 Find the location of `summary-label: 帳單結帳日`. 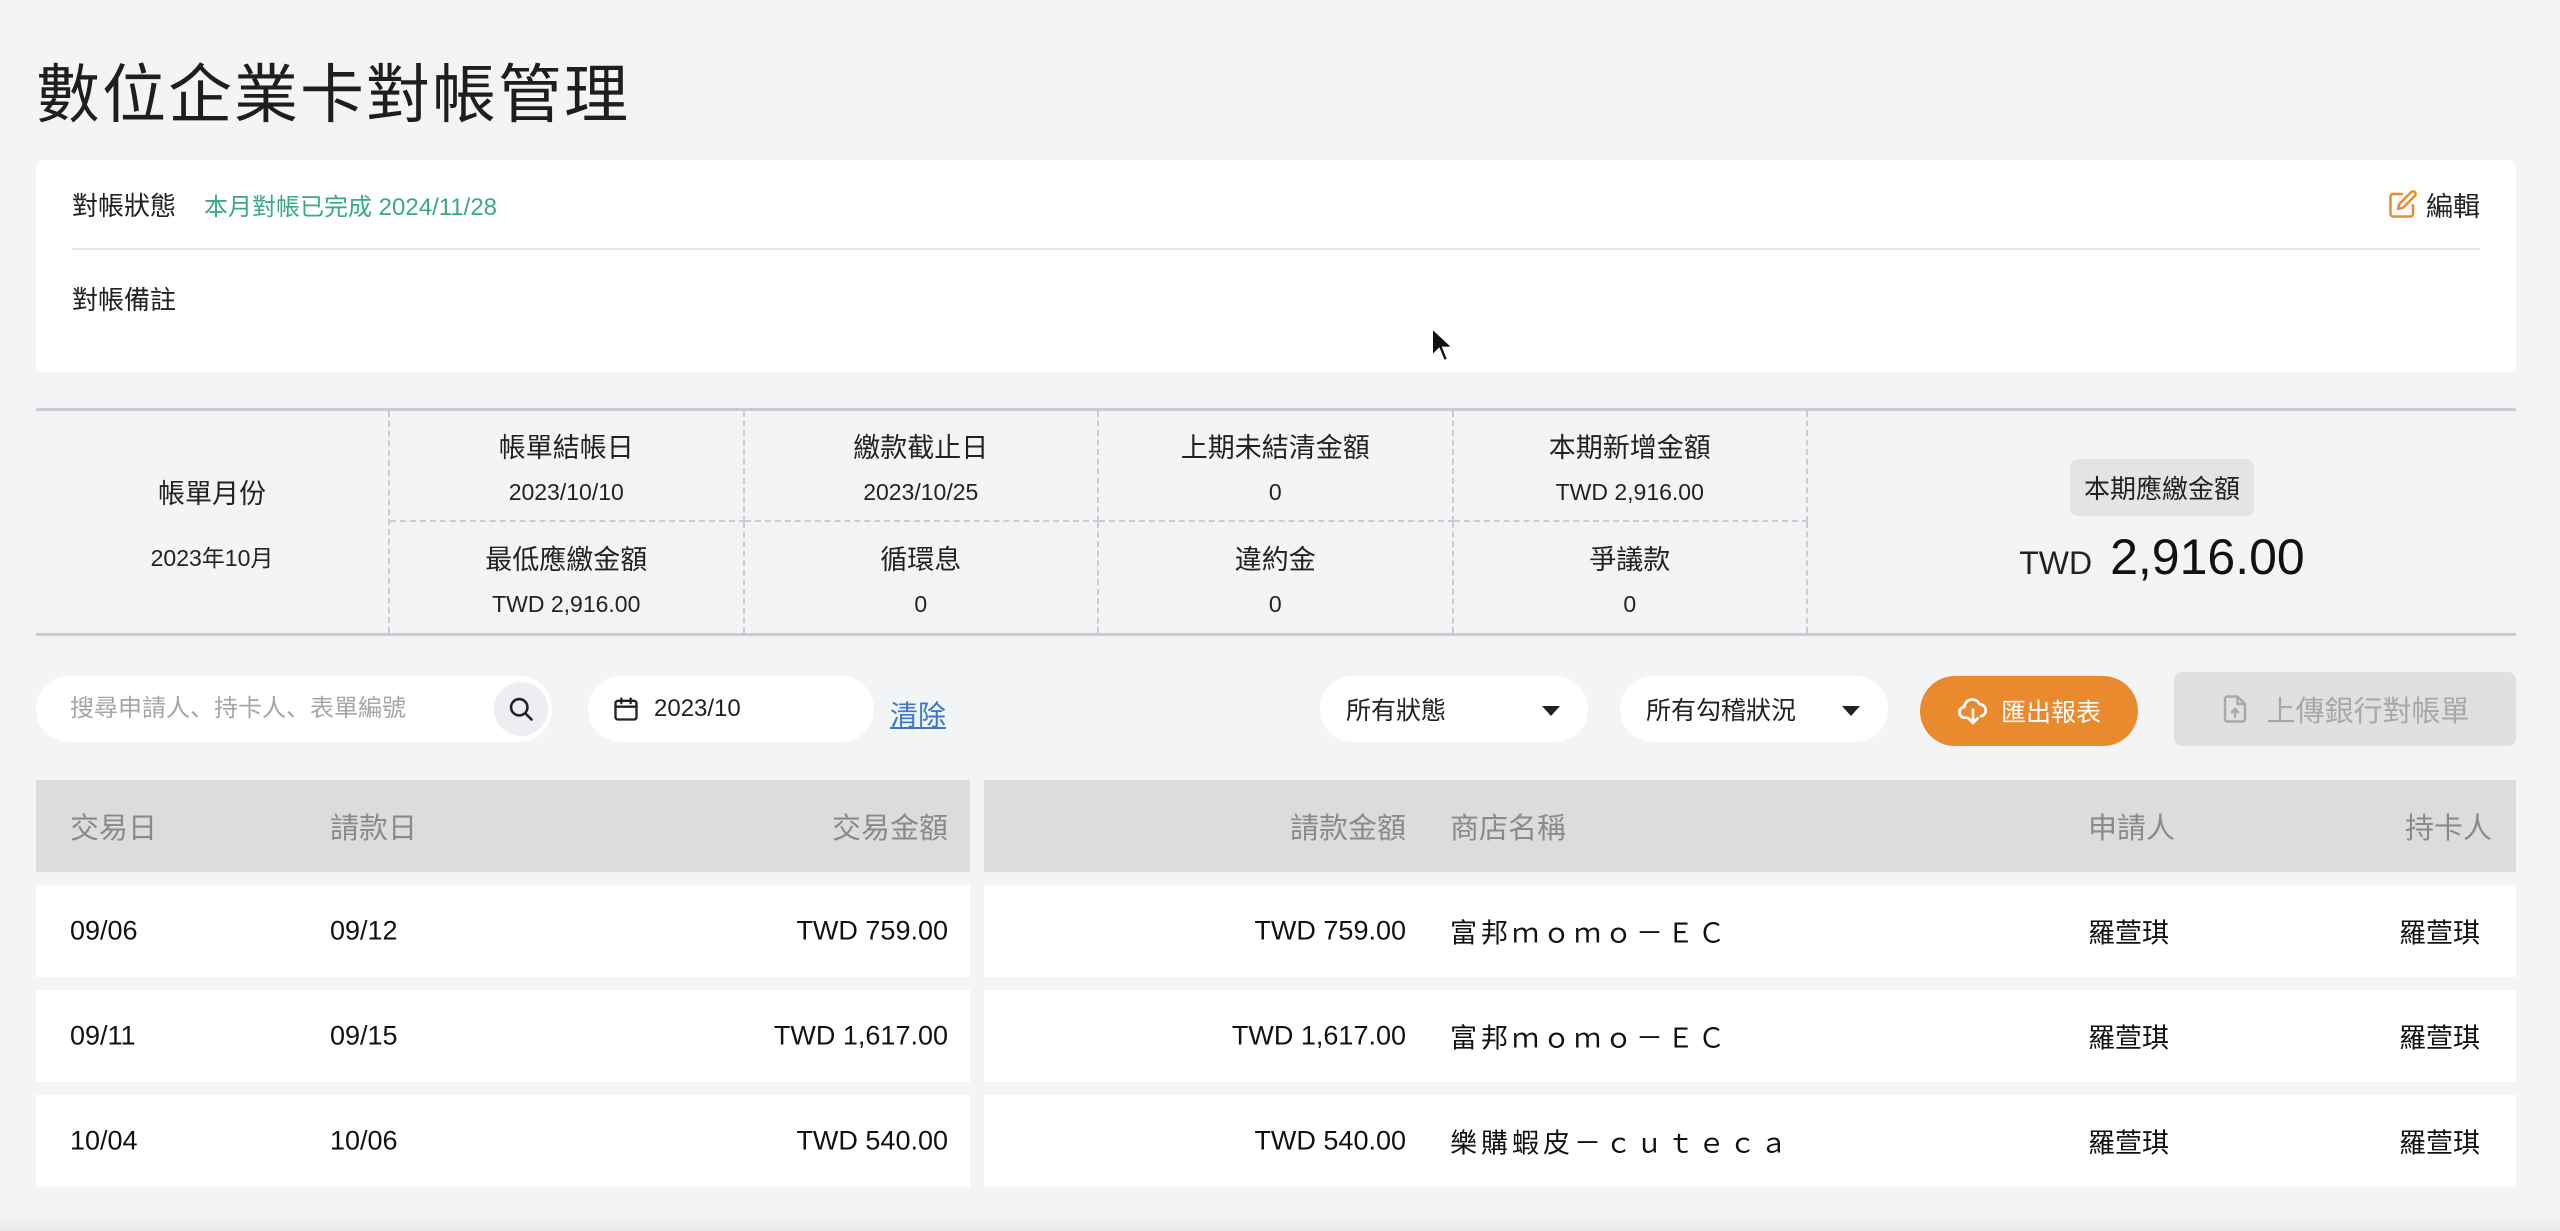

summary-label: 帳單結帳日 is located at coordinates (566, 447).